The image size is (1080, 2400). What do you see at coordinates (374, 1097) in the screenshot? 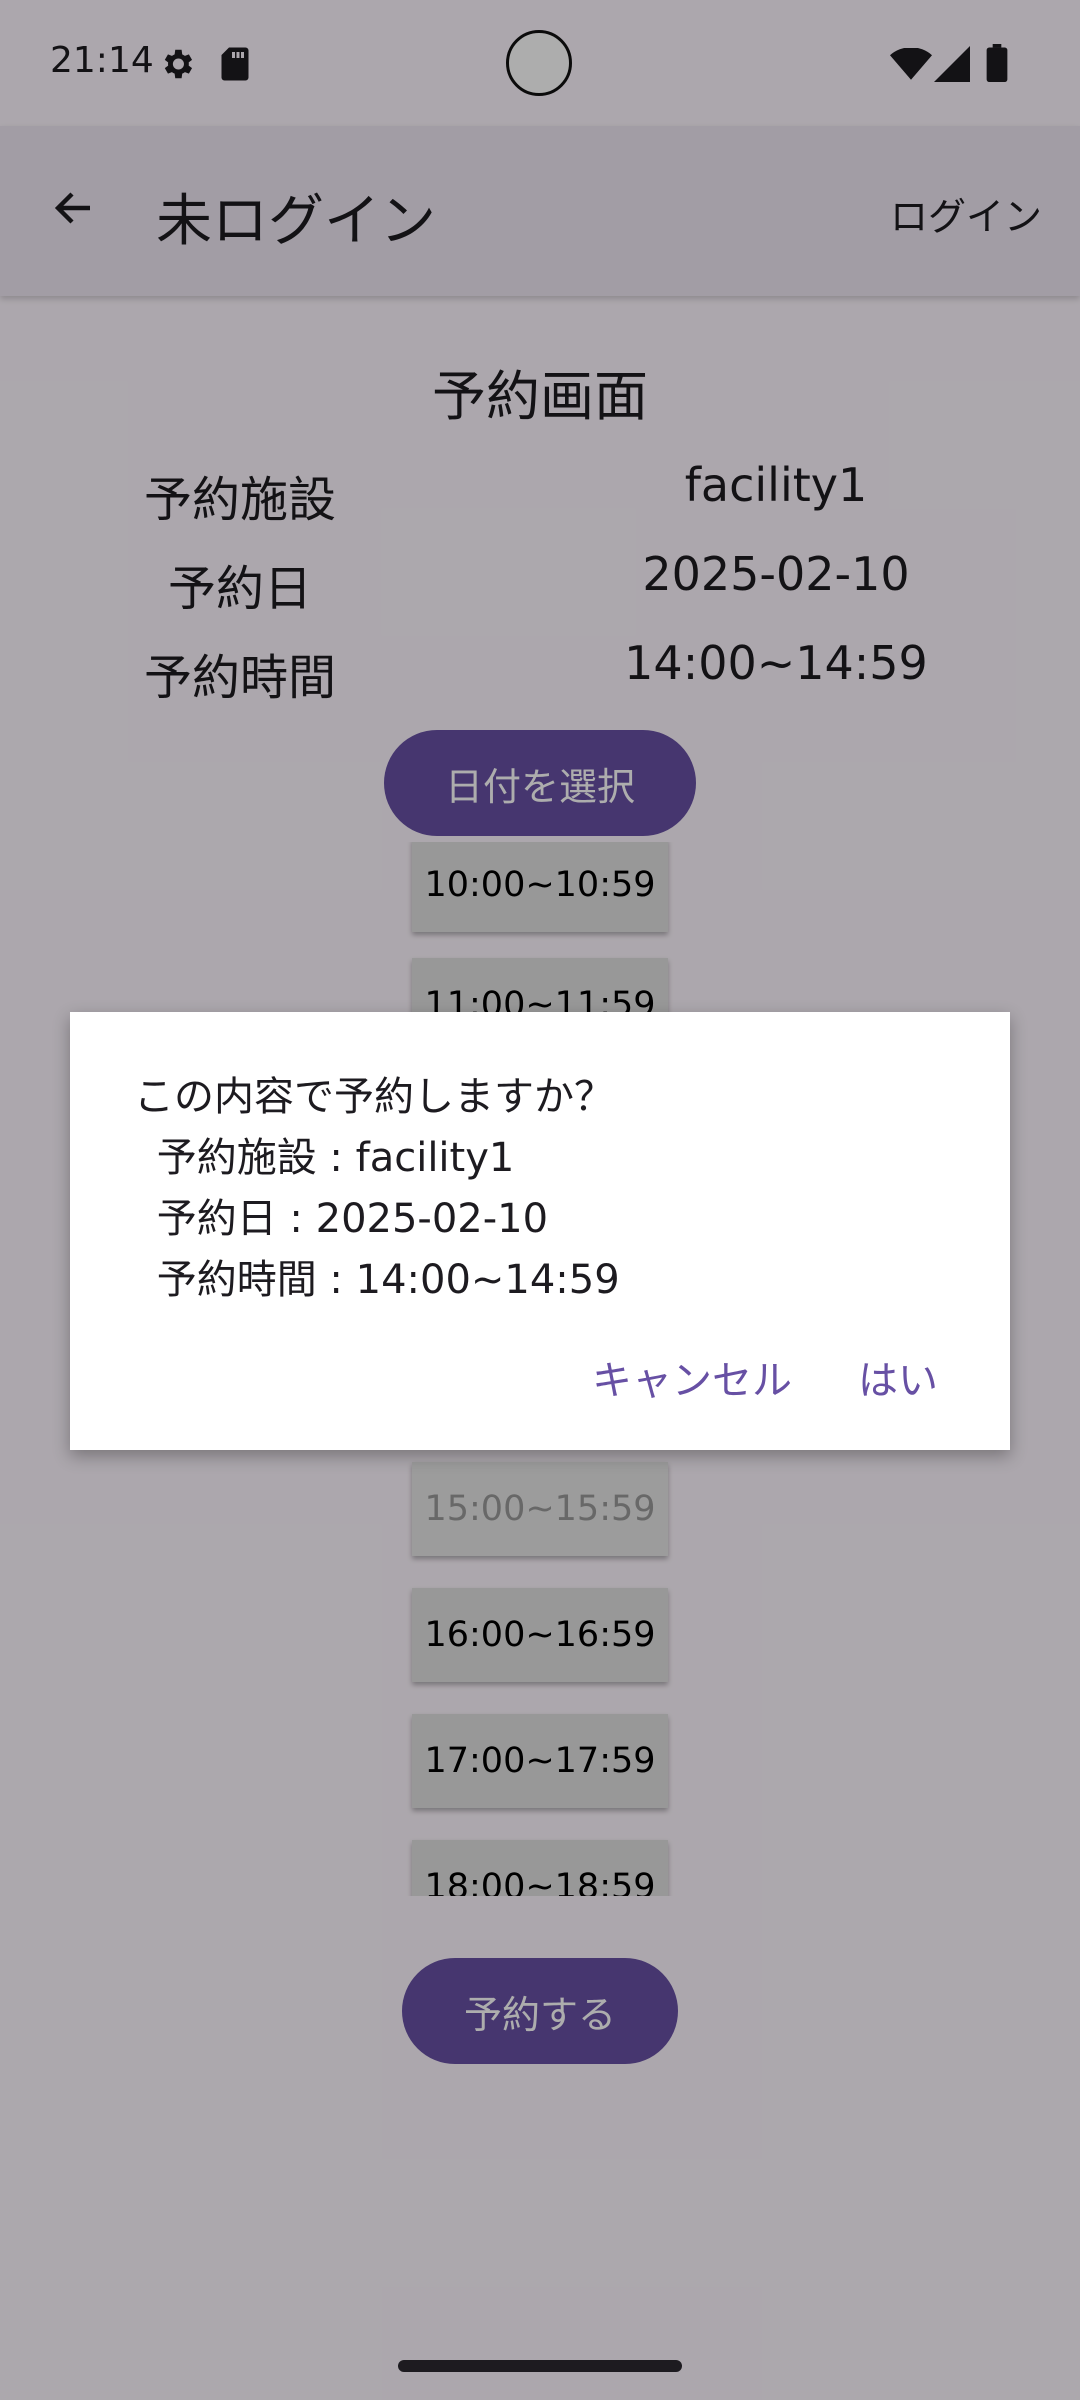
I see `dialog-question: この内容で予約しますか？` at bounding box center [374, 1097].